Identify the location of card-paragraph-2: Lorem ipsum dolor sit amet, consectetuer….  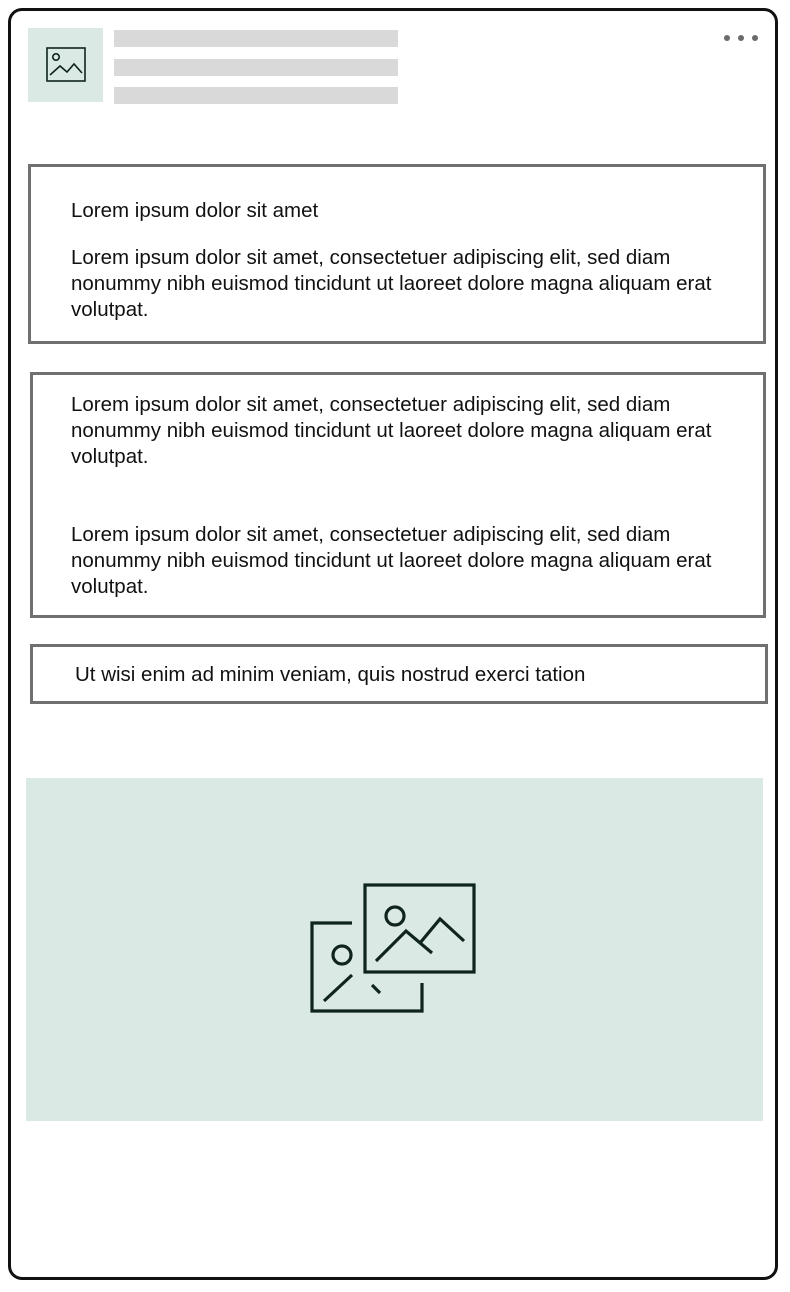
(391, 560).